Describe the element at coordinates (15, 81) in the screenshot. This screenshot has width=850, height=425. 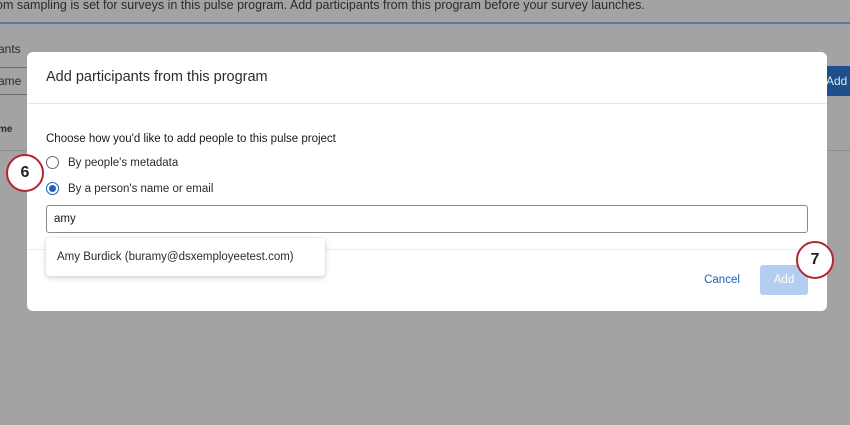
I see `name-filter-field: ame` at that location.